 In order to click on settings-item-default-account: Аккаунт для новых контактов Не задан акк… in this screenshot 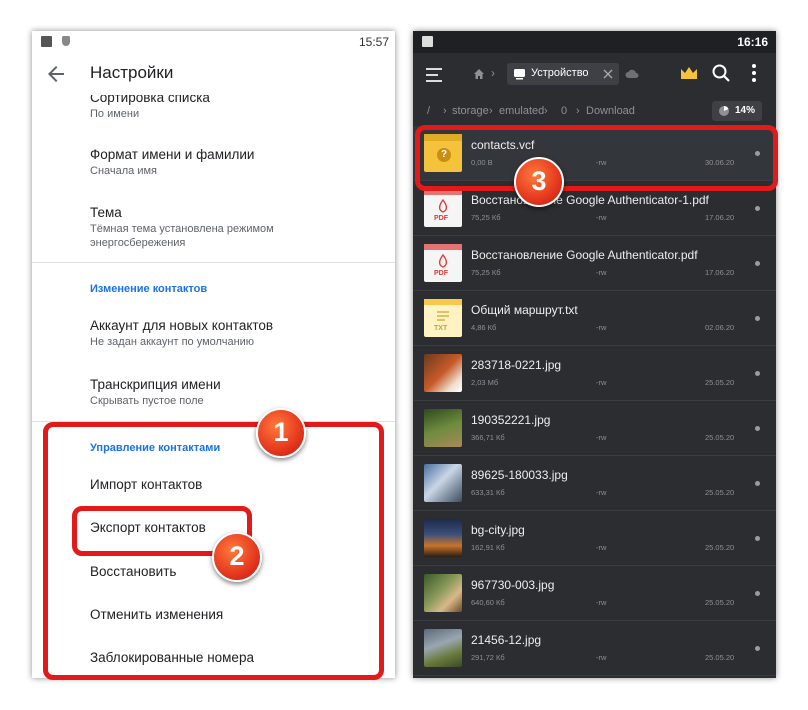, I will do `click(181, 333)`.